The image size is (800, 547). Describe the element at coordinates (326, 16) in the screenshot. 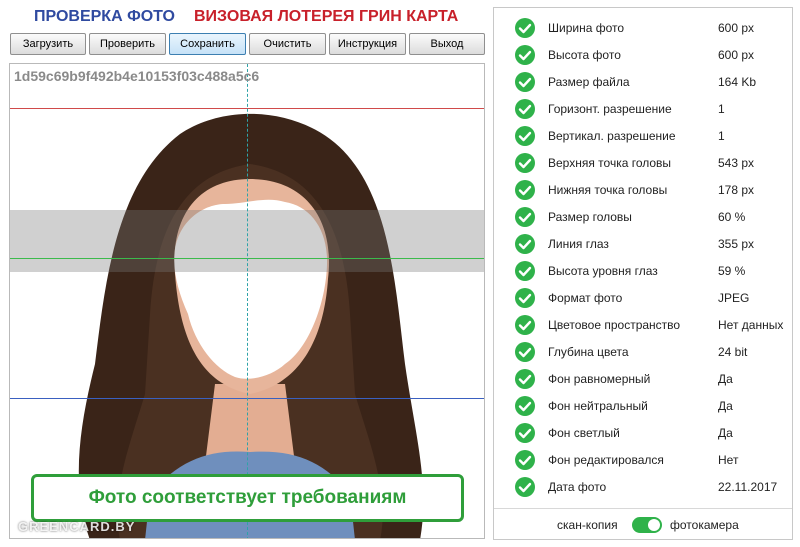

I see `lottery-title: ВИЗОВАЯ ЛОТЕРЕЯ ГРИН КАРТА` at that location.